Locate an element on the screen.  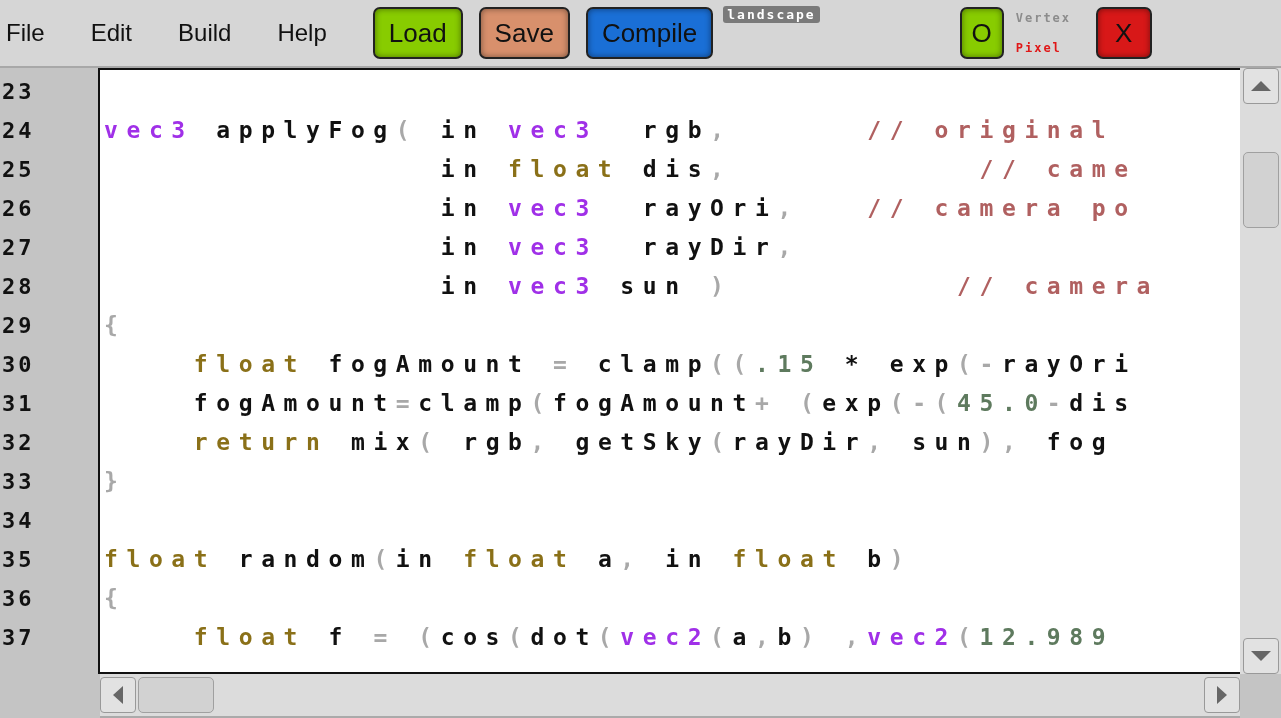
right-arrow-icon is located at coordinates (1222, 695).